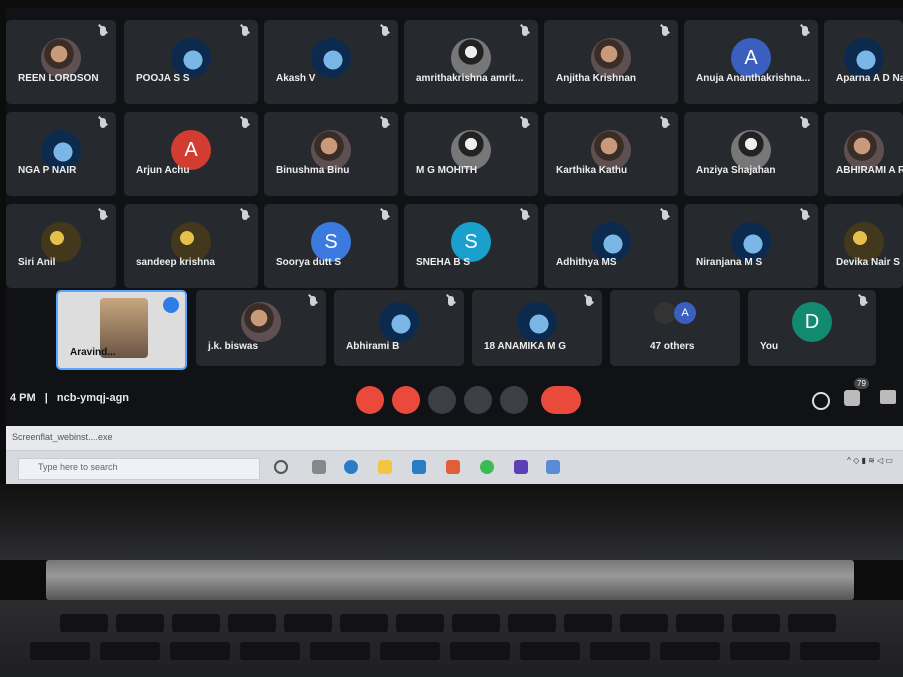 The image size is (903, 677). Describe the element at coordinates (419, 467) in the screenshot. I see `store-icon` at that location.